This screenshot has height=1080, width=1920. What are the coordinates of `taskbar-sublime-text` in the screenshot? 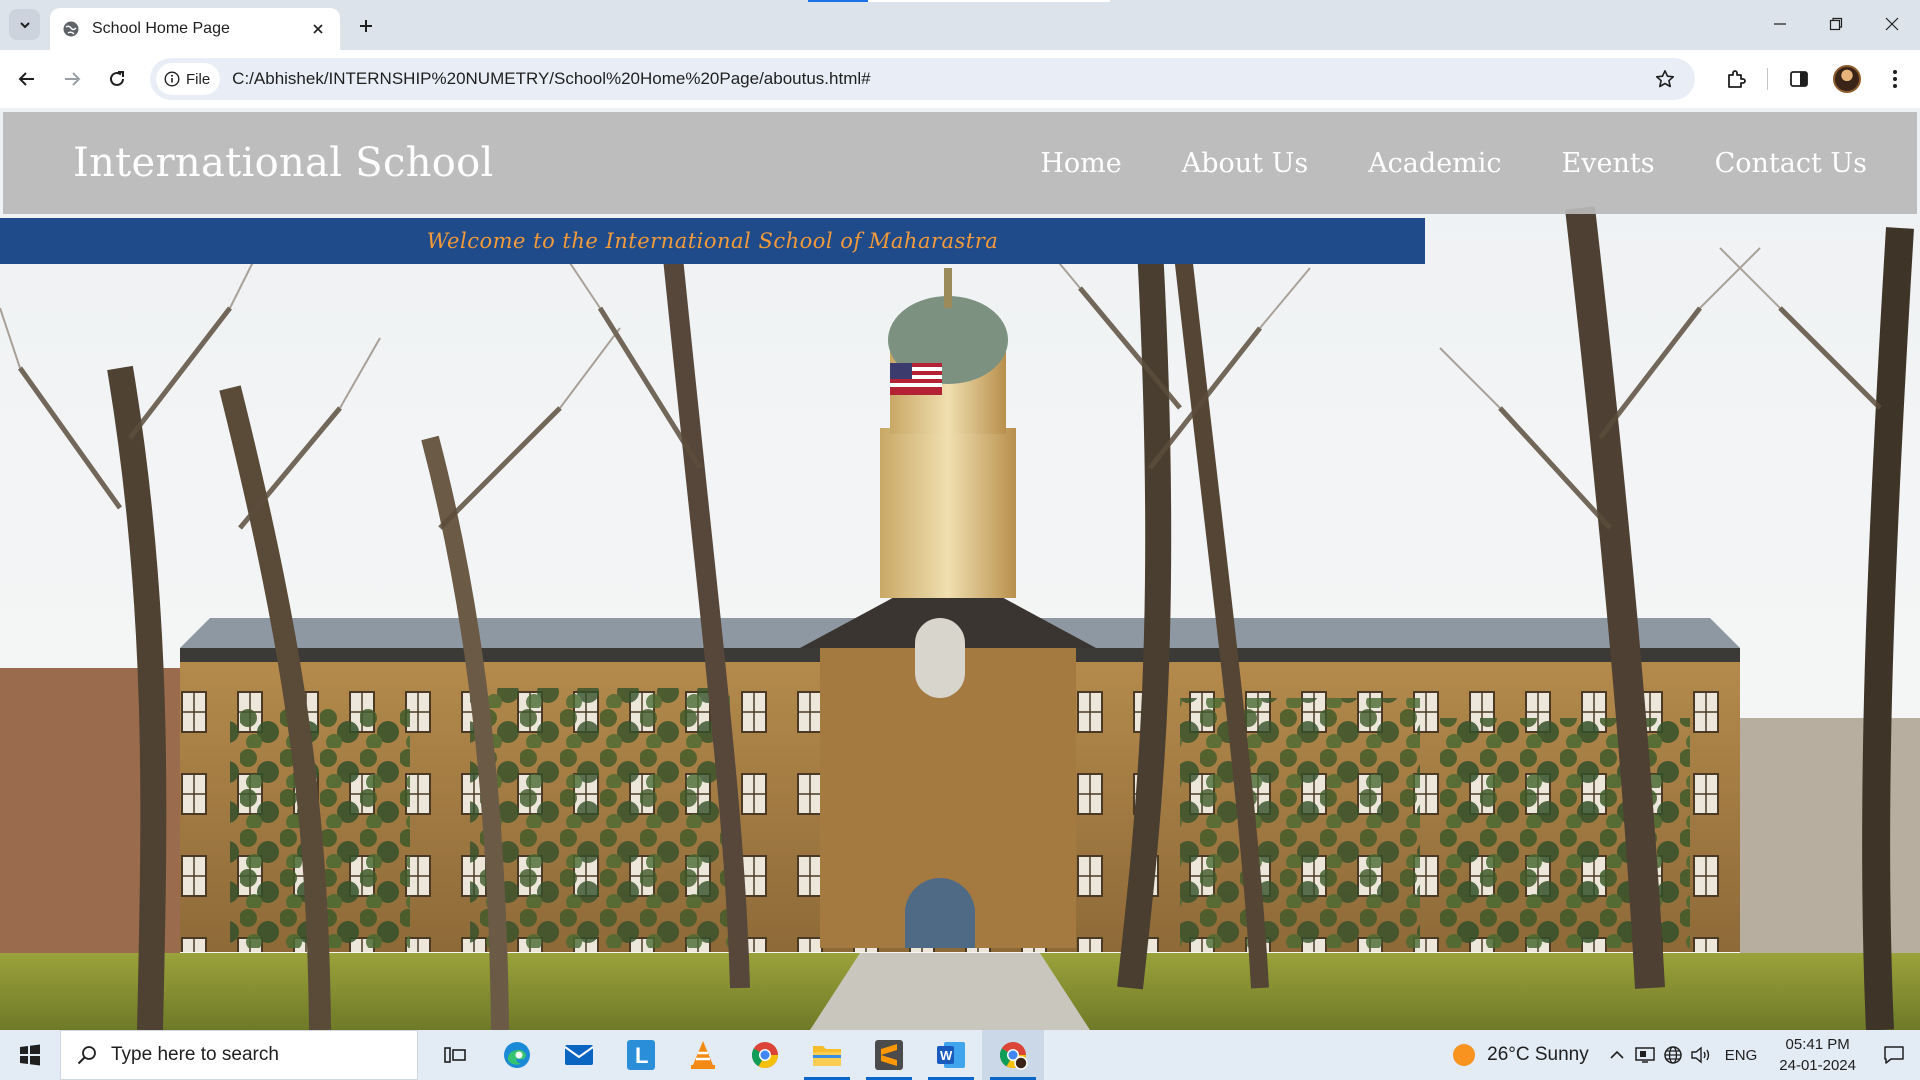 It's located at (889, 1055).